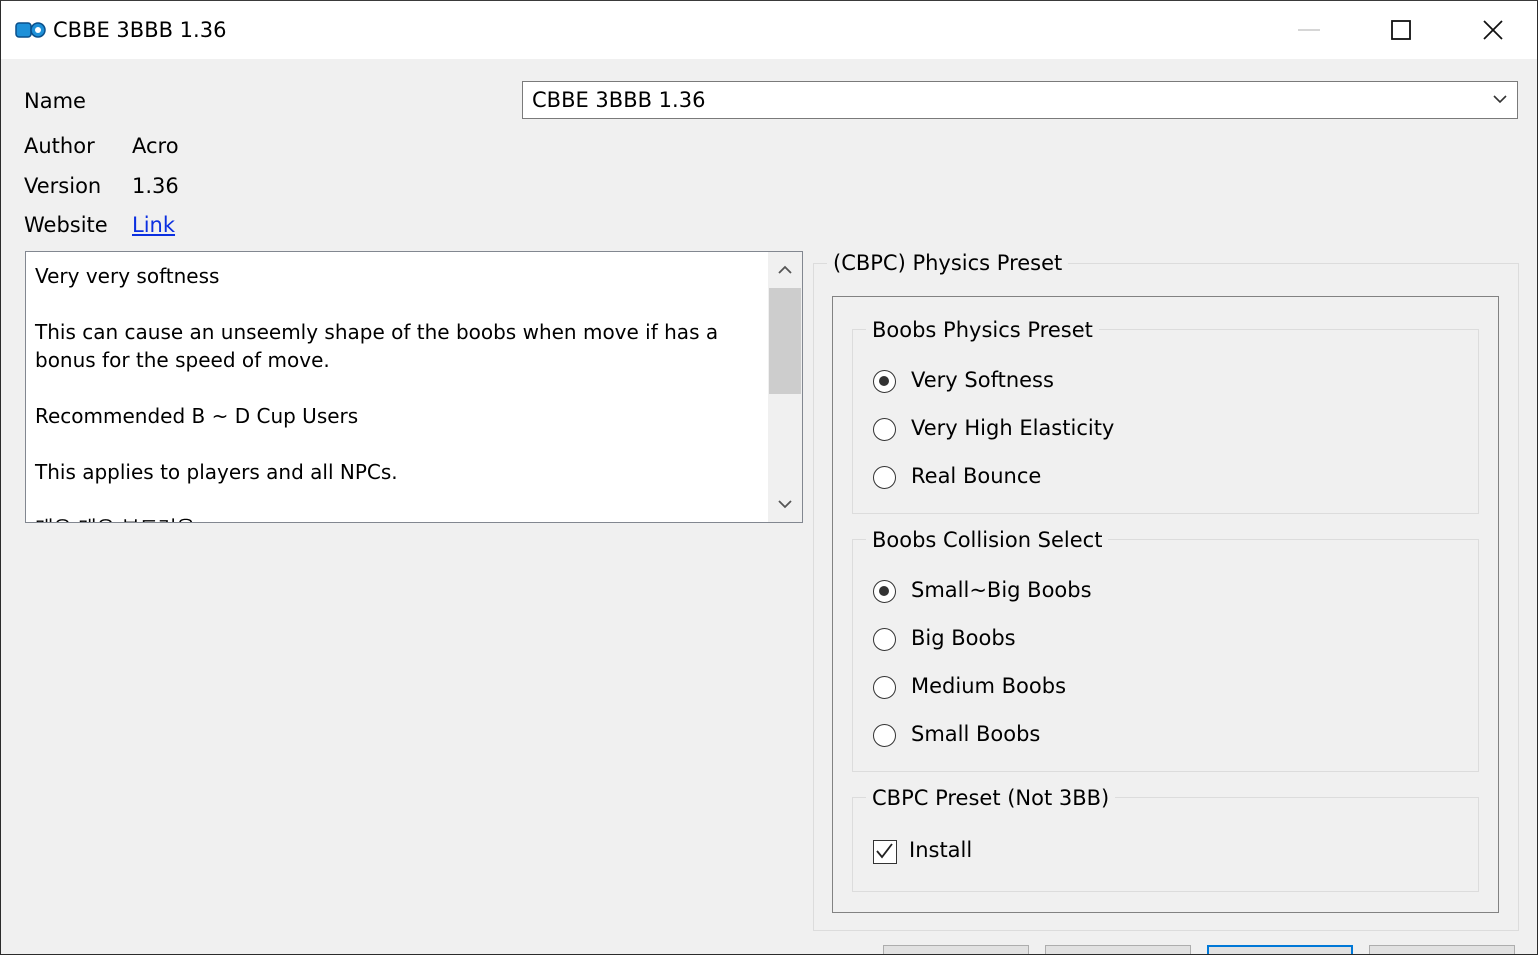 Image resolution: width=1538 pixels, height=955 pixels. I want to click on radio-very-high-elasticity: Very High Elasticity, so click(1023, 432).